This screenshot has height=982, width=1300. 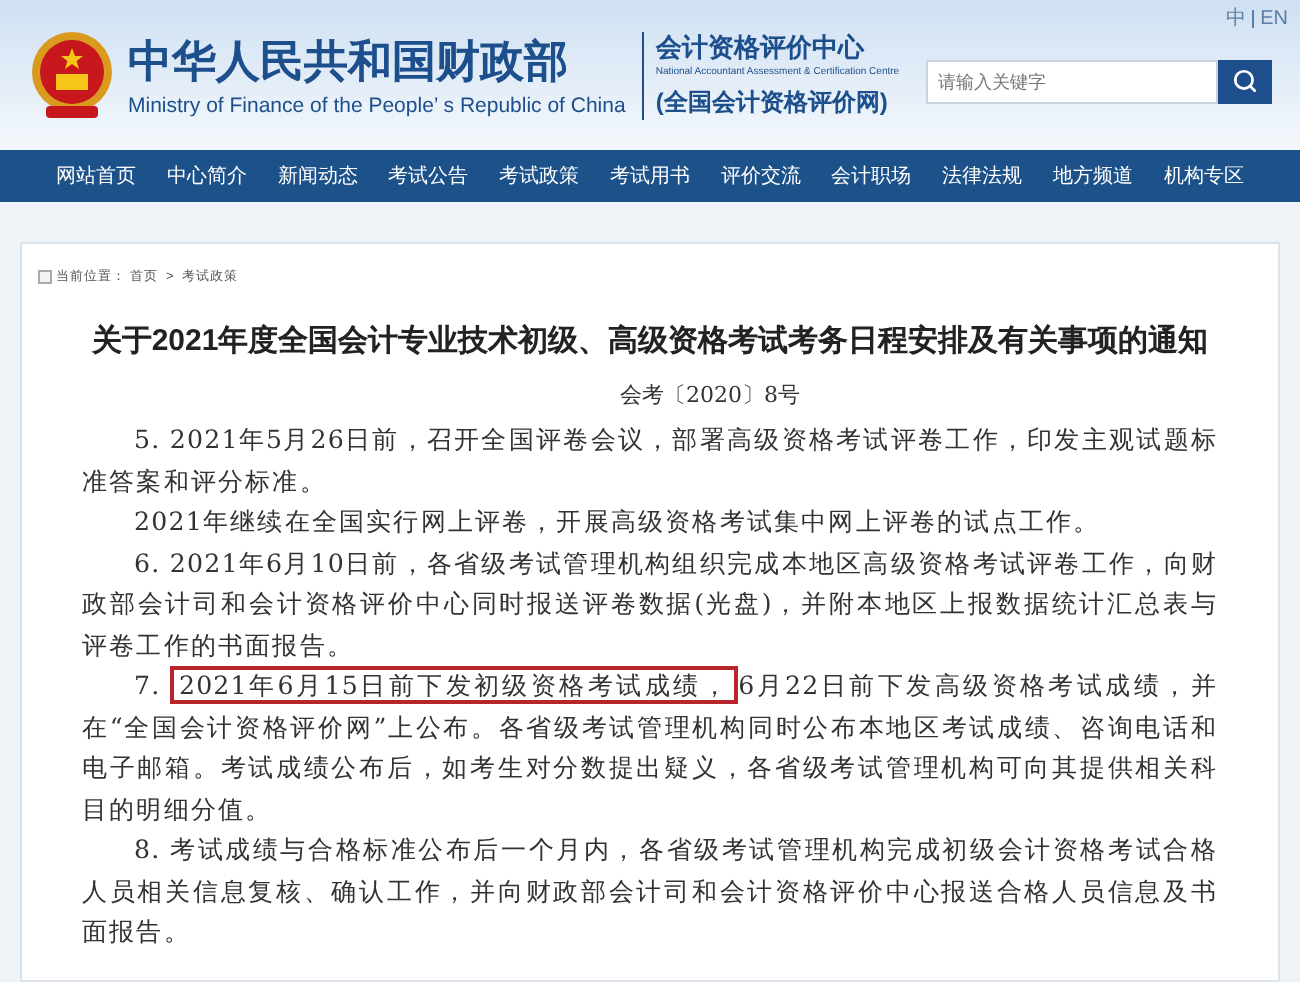 I want to click on nav-link: 法律法规, so click(x=982, y=176).